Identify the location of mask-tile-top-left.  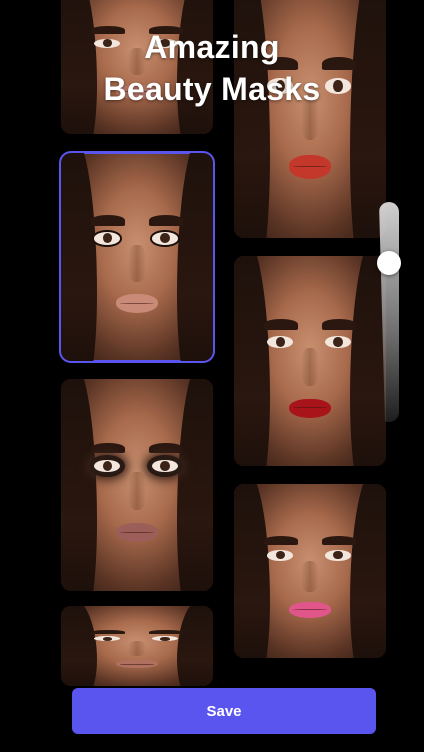
(137, 67).